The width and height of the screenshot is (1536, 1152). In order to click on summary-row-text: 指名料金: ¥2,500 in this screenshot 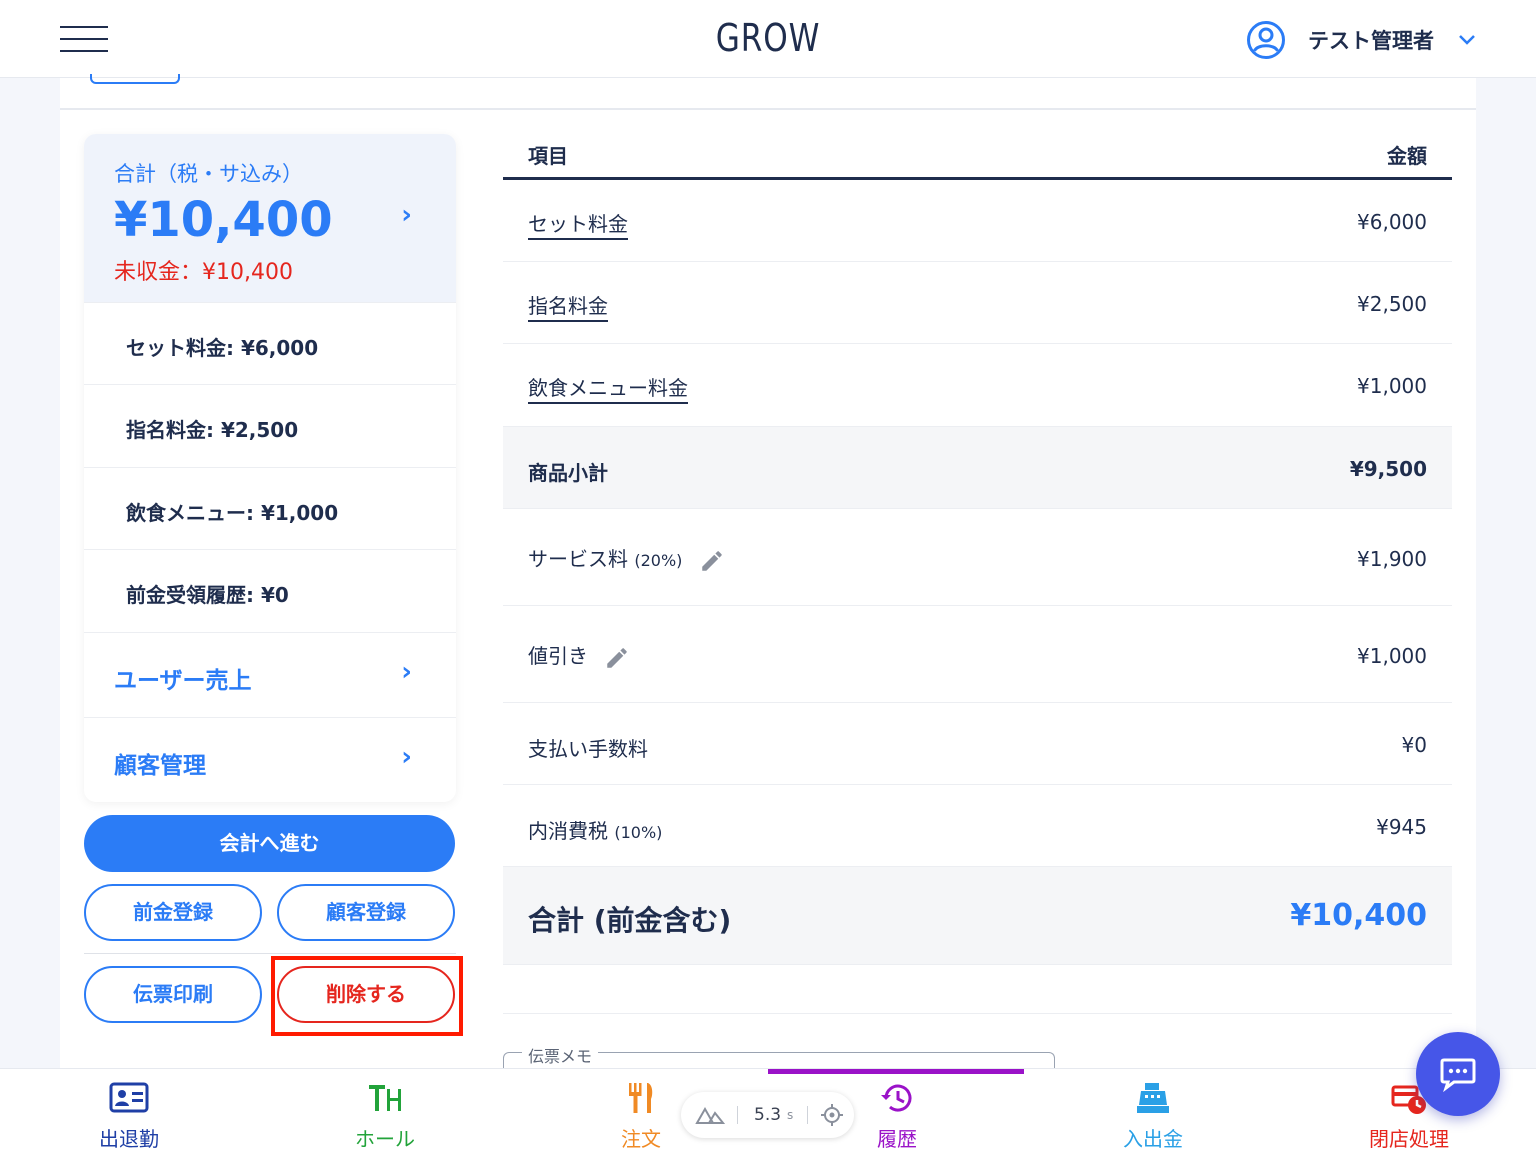, I will do `click(212, 430)`.